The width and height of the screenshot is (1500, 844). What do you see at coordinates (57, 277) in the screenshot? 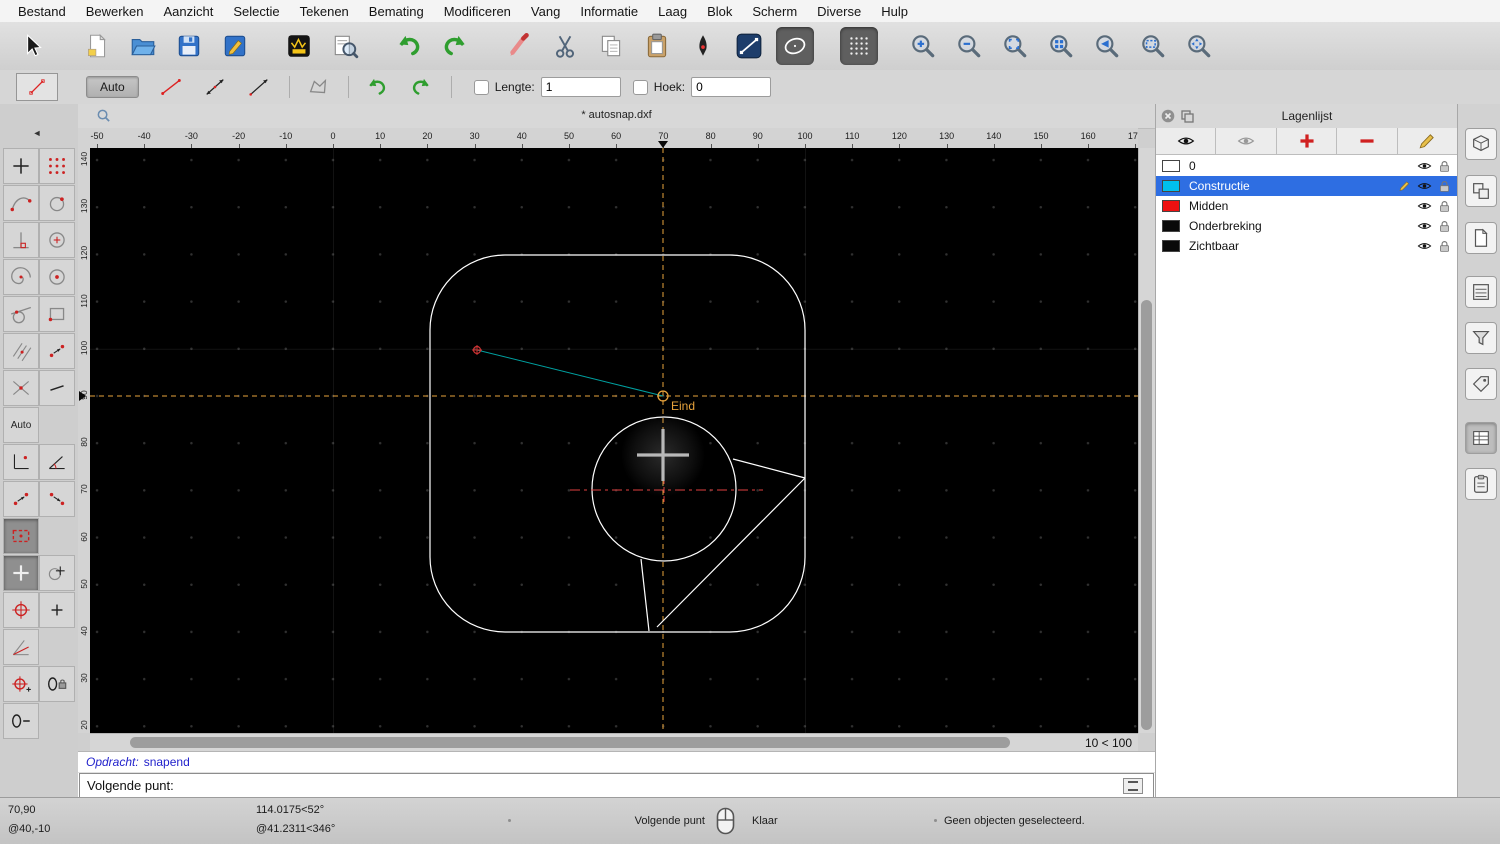
I see `snap-circle-center-button` at bounding box center [57, 277].